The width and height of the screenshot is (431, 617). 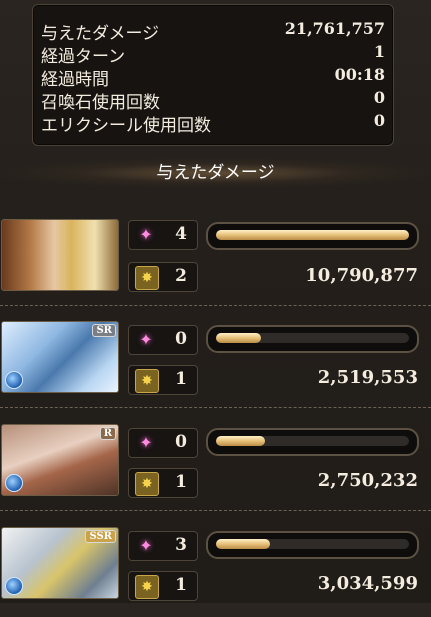 What do you see at coordinates (163, 235) in the screenshot?
I see `skill-count: ✦ 4` at bounding box center [163, 235].